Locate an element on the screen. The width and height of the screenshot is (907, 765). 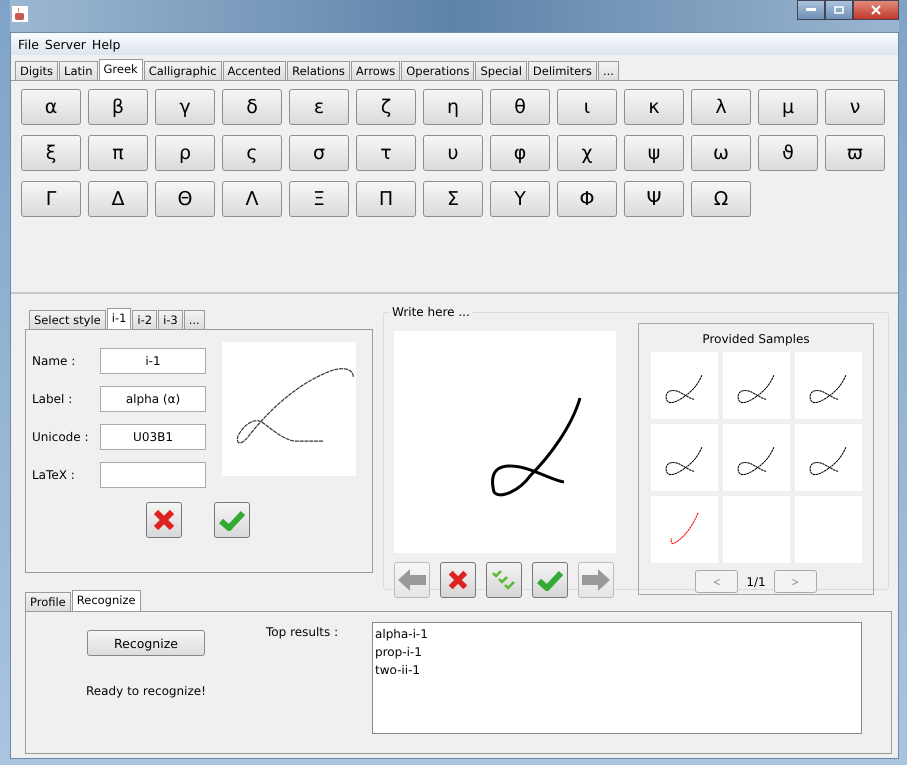
minimize-icon is located at coordinates (811, 10).